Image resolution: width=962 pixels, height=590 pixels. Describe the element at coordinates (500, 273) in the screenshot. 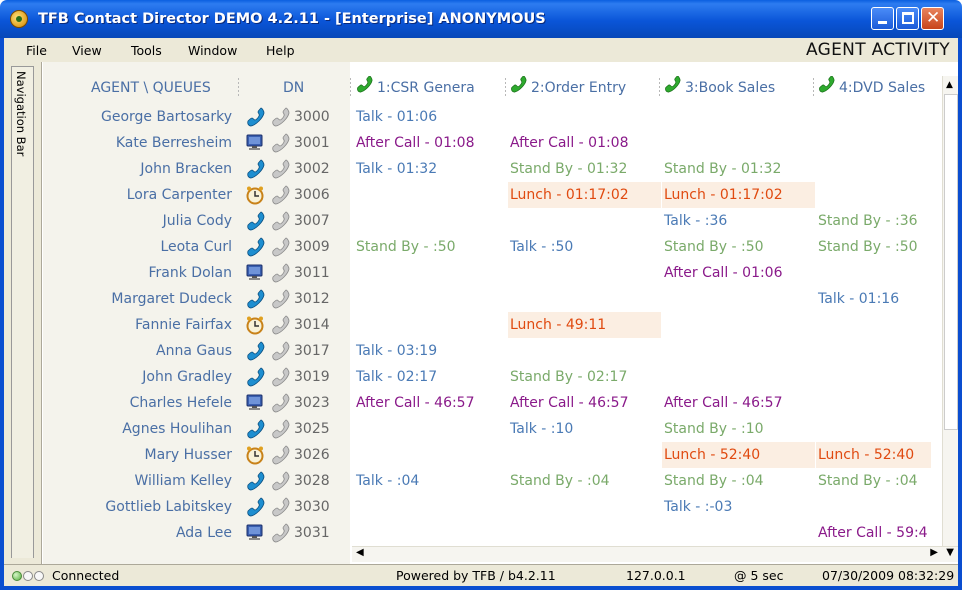

I see `table-row: Frank Dolan 3011 After Call - 01:06` at that location.